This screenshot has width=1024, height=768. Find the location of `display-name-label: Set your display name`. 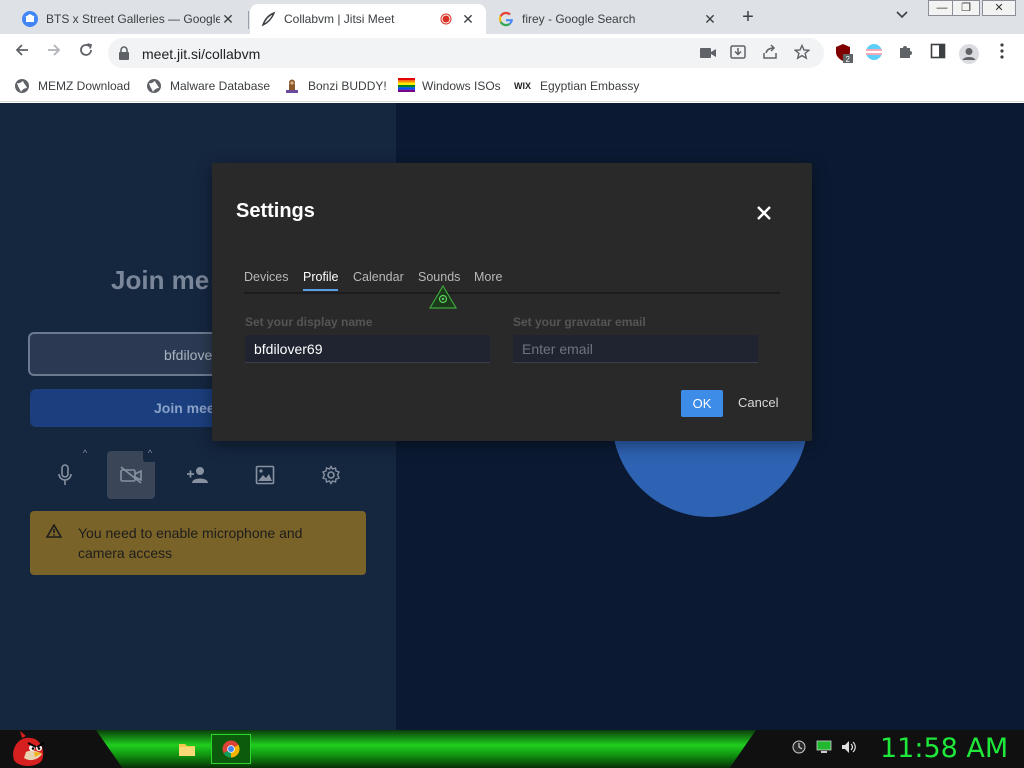

display-name-label: Set your display name is located at coordinates (309, 322).